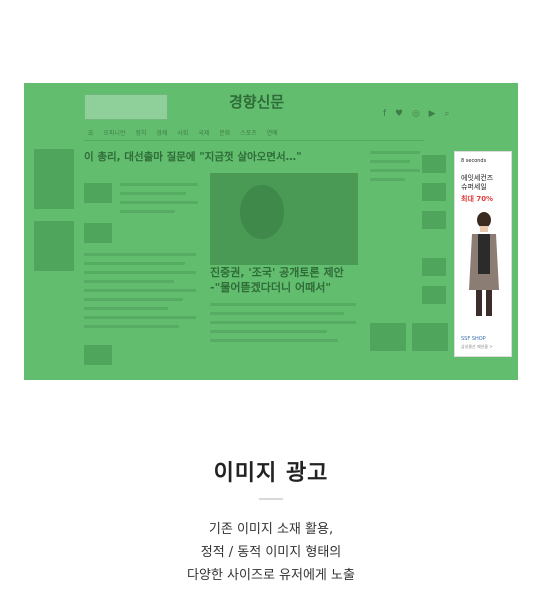 Image resolution: width=542 pixels, height=615 pixels. I want to click on newspaper-nav: ☰ 오피니언 정치 경제 사회 국제 문화 스포츠 연예, so click(183, 133).